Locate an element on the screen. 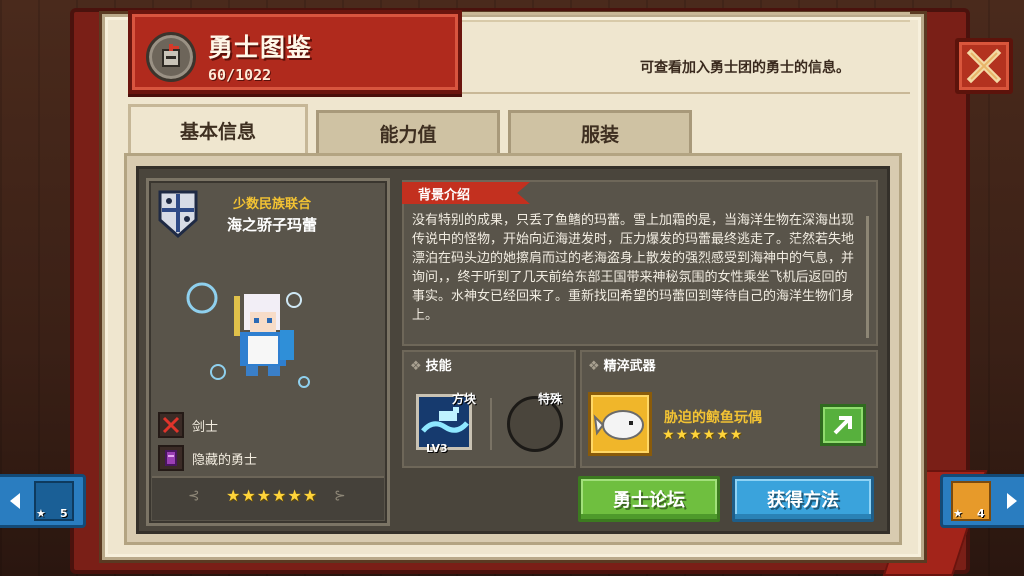 The width and height of the screenshot is (1024, 576). story-scrollbar is located at coordinates (867, 277).